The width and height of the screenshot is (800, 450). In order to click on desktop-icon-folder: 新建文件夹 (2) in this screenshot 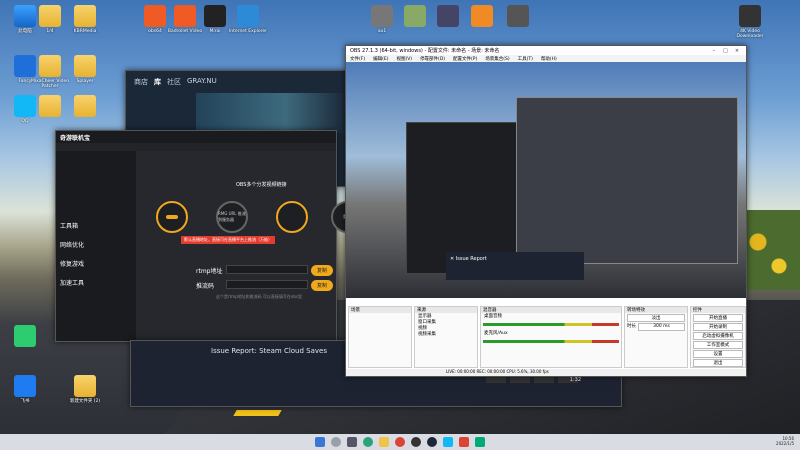, I will do `click(85, 389)`.